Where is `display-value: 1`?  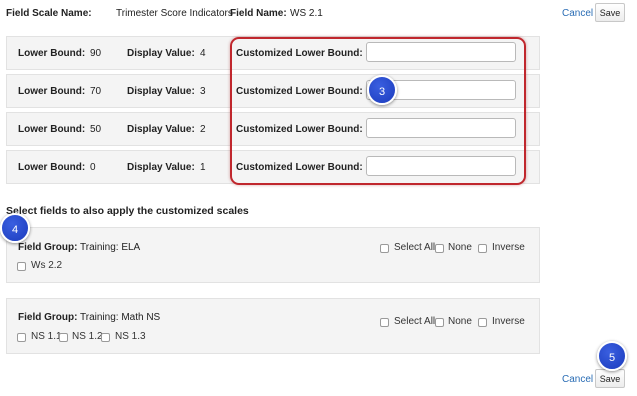
display-value: 1 is located at coordinates (203, 167).